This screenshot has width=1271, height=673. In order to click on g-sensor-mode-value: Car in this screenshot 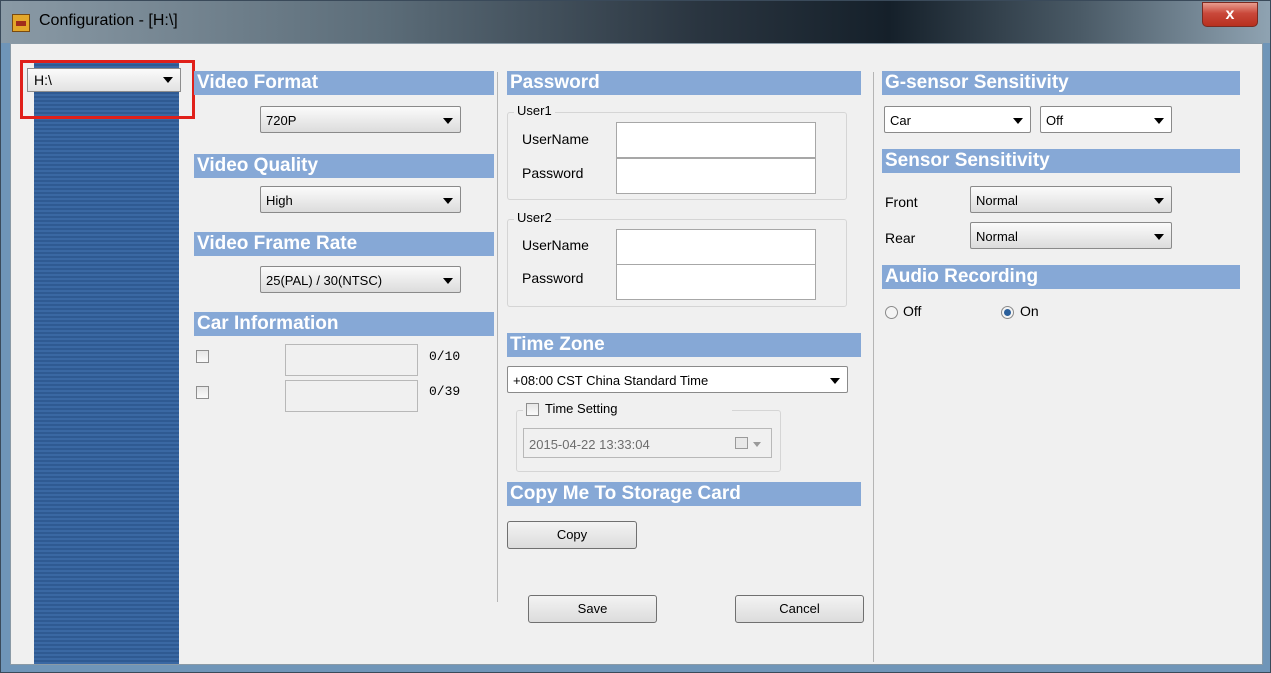, I will do `click(900, 120)`.